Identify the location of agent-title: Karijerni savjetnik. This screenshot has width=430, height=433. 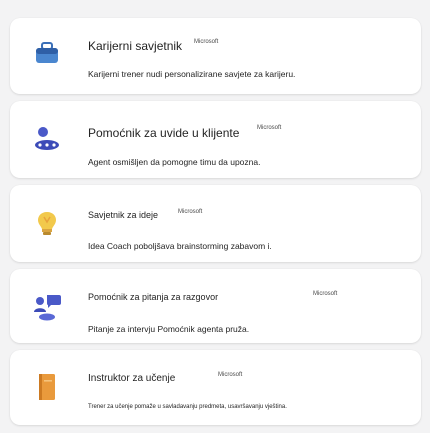
(135, 46).